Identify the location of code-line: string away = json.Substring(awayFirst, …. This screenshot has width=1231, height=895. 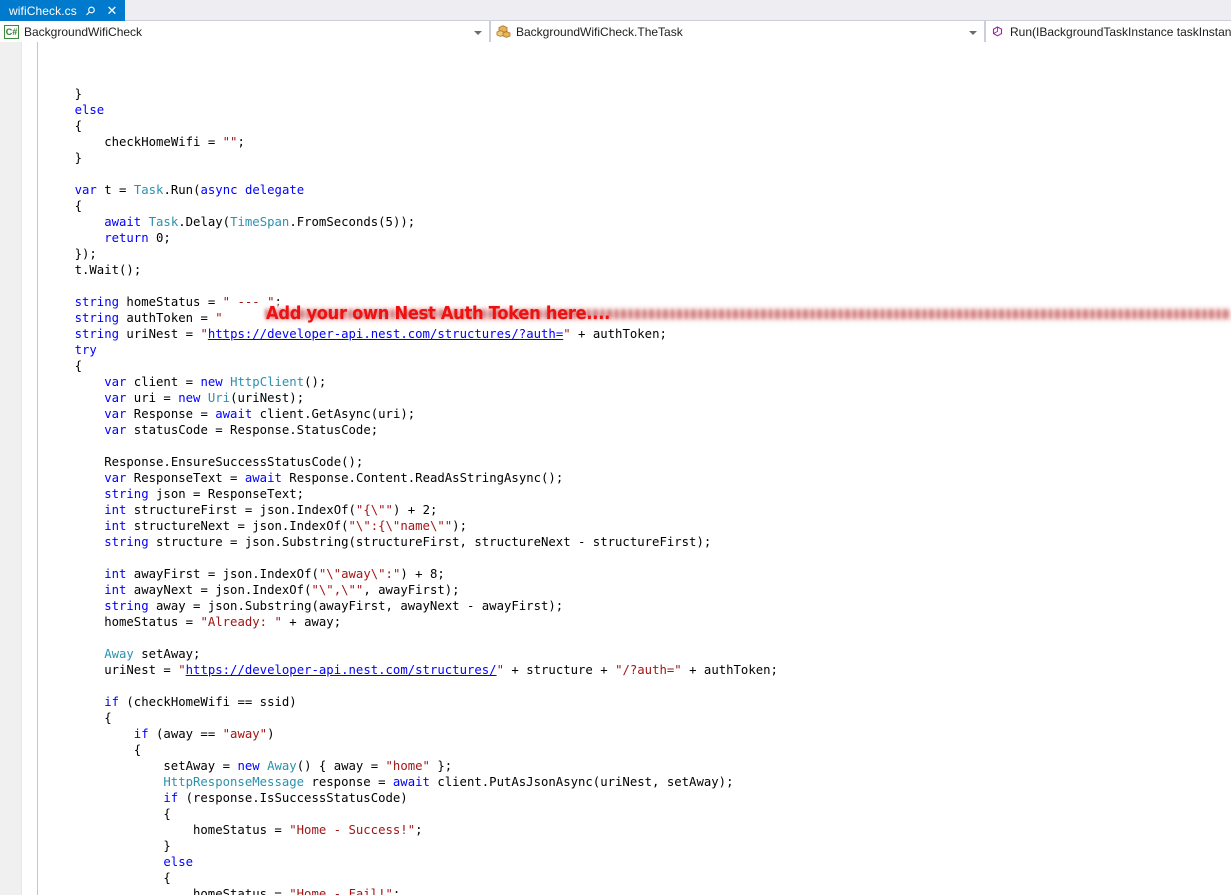
(333, 606).